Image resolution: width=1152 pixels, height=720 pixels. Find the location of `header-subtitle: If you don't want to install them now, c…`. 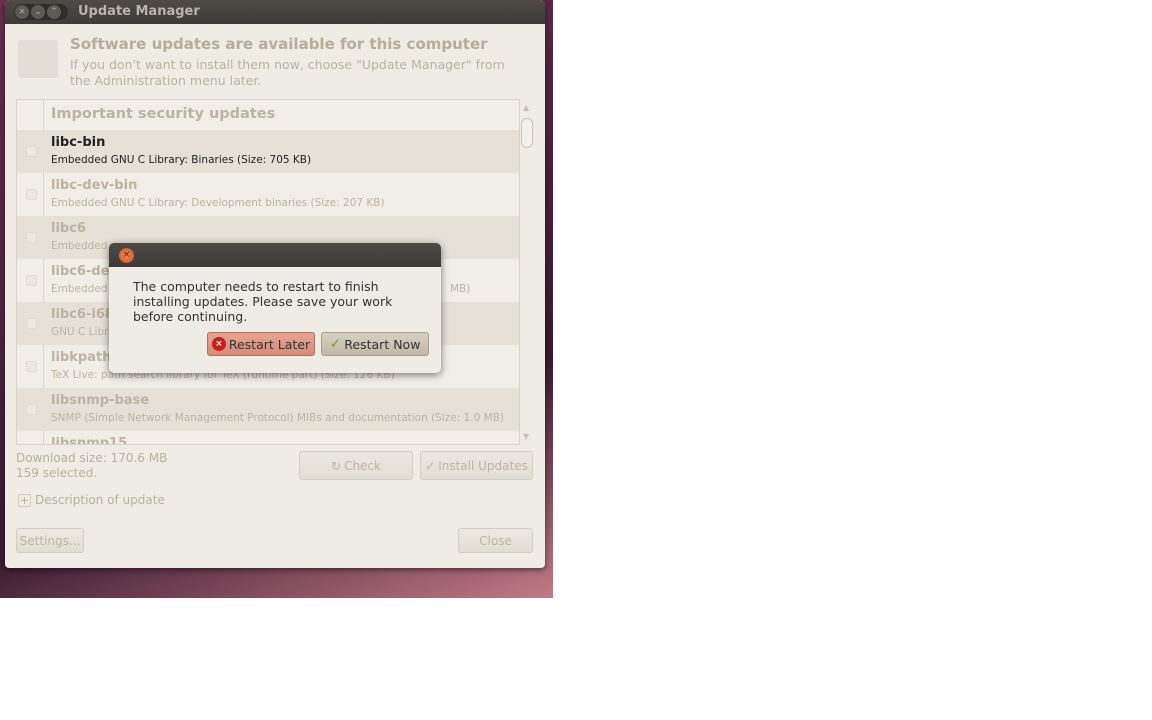

header-subtitle: If you don't want to install them now, c… is located at coordinates (287, 72).